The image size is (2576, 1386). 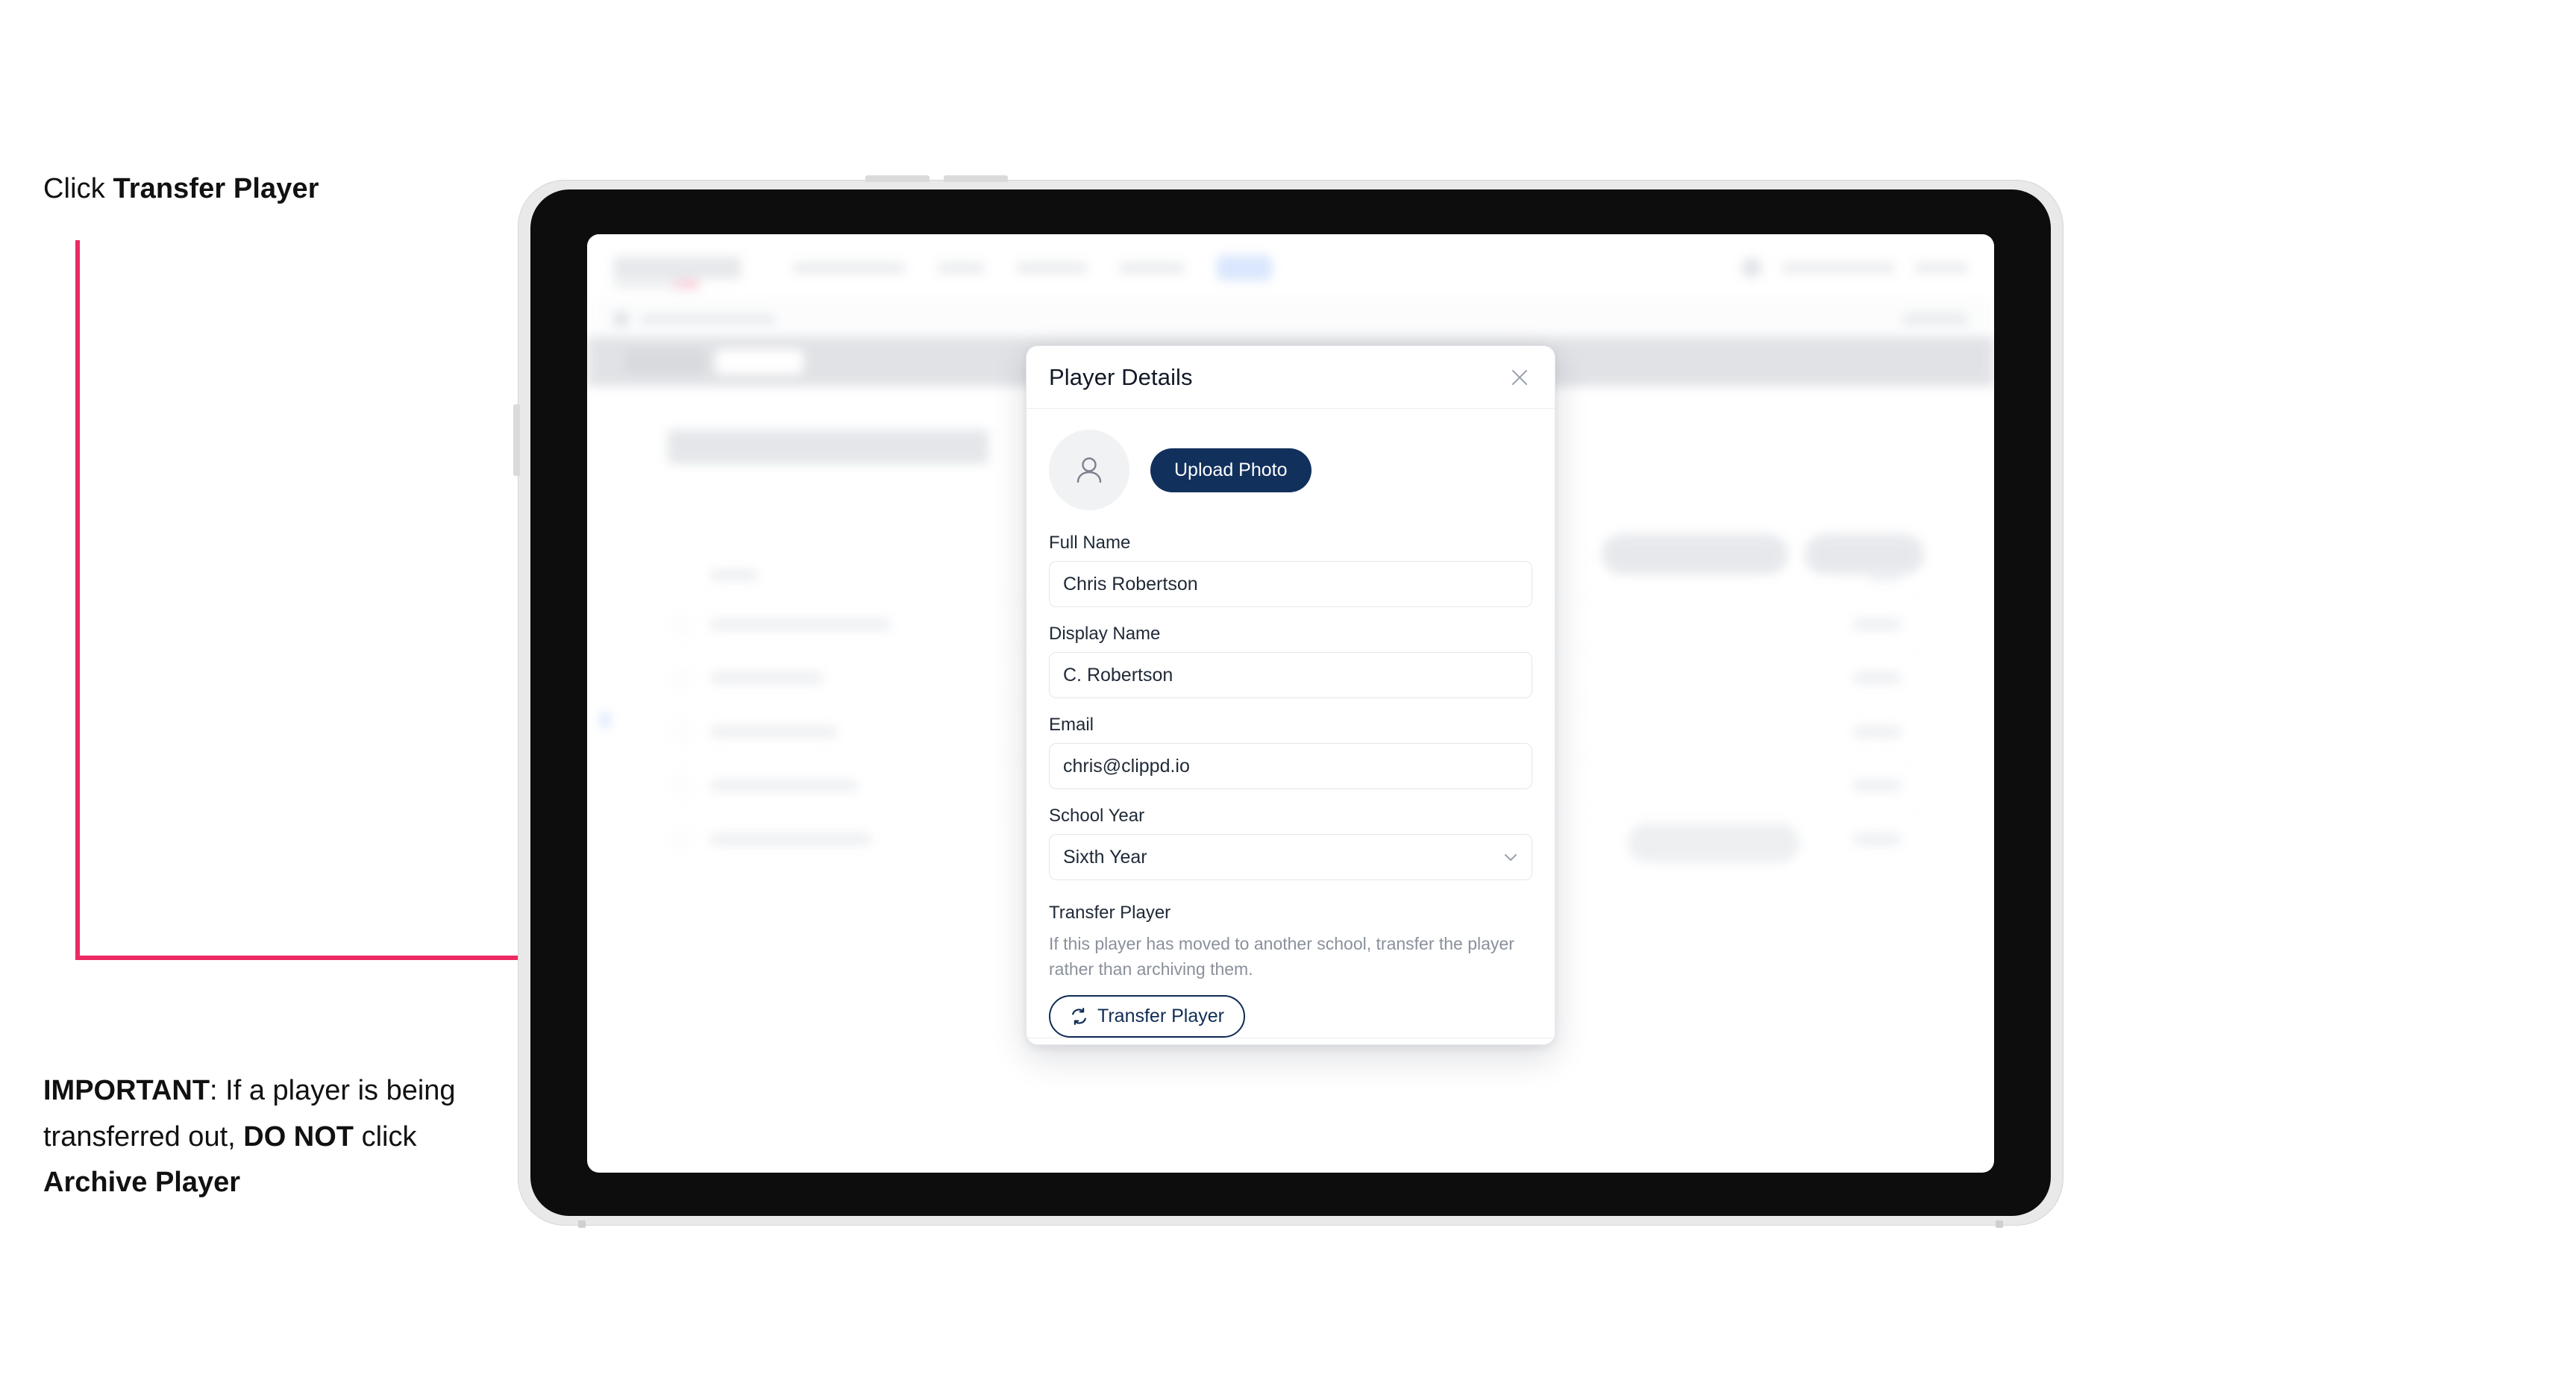 I want to click on modal-footer: Archive Player Cancel Save Changes, so click(x=1291, y=1041).